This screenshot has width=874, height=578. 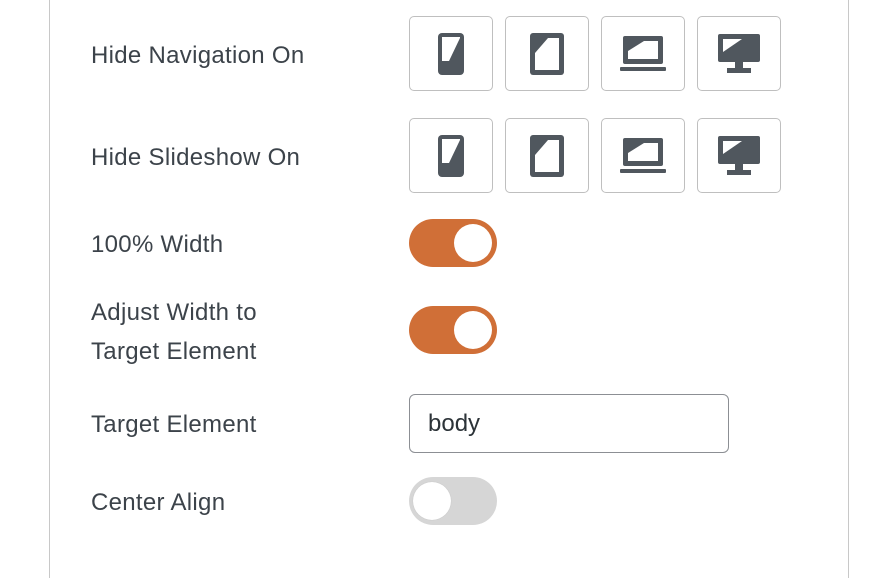 What do you see at coordinates (196, 157) in the screenshot?
I see `hide-slideshow-label: Hide Slideshow On` at bounding box center [196, 157].